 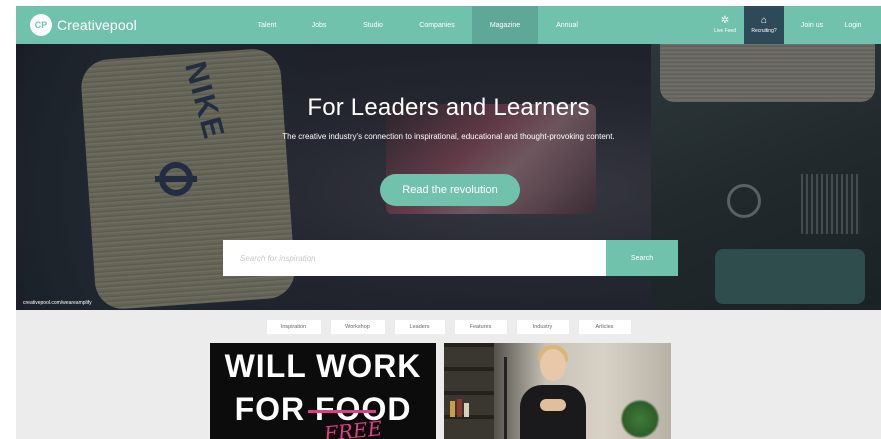 What do you see at coordinates (764, 31) in the screenshot?
I see `recruiting-label: Recruiting?` at bounding box center [764, 31].